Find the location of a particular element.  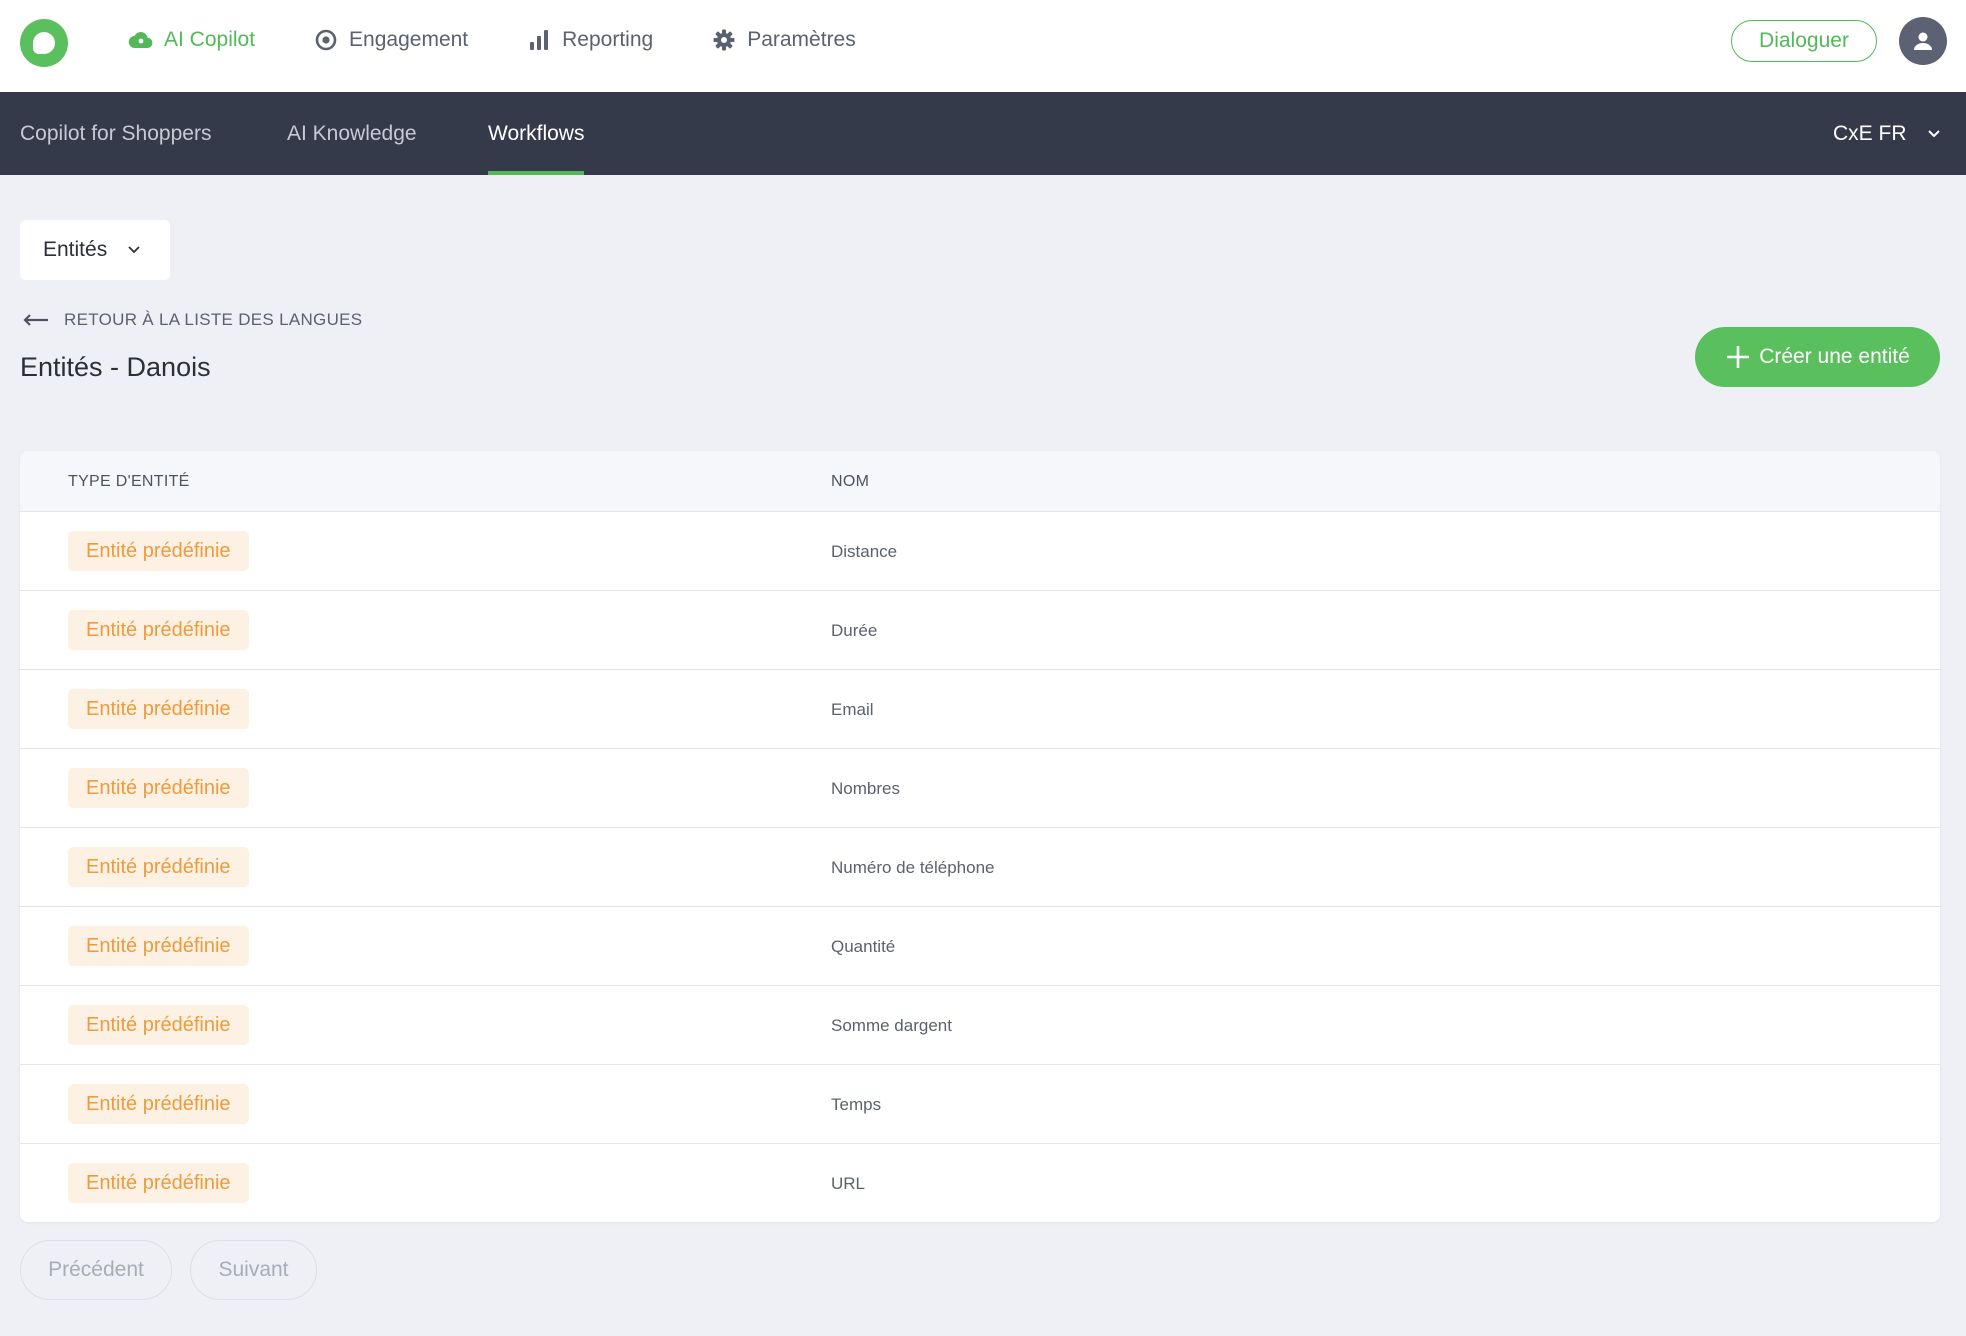

back-to-languages-link: RETOUR À LA LISTE DES LANGUES is located at coordinates (192, 320).